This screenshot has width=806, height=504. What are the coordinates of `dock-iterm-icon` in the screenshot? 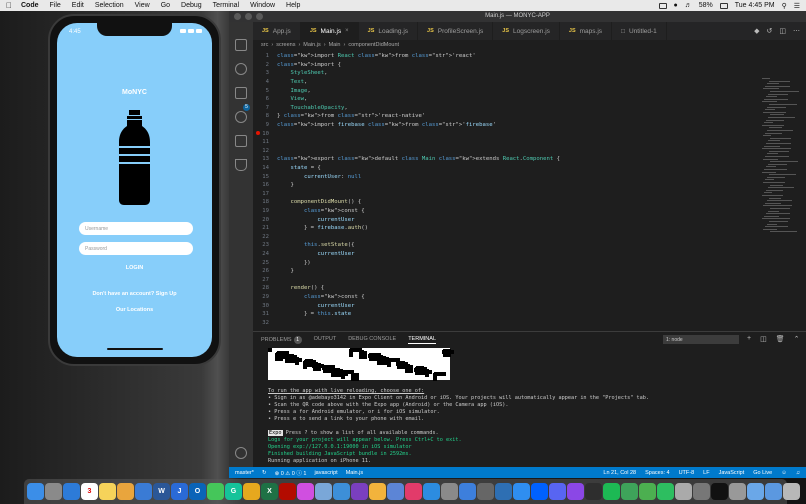 It's located at (719, 491).